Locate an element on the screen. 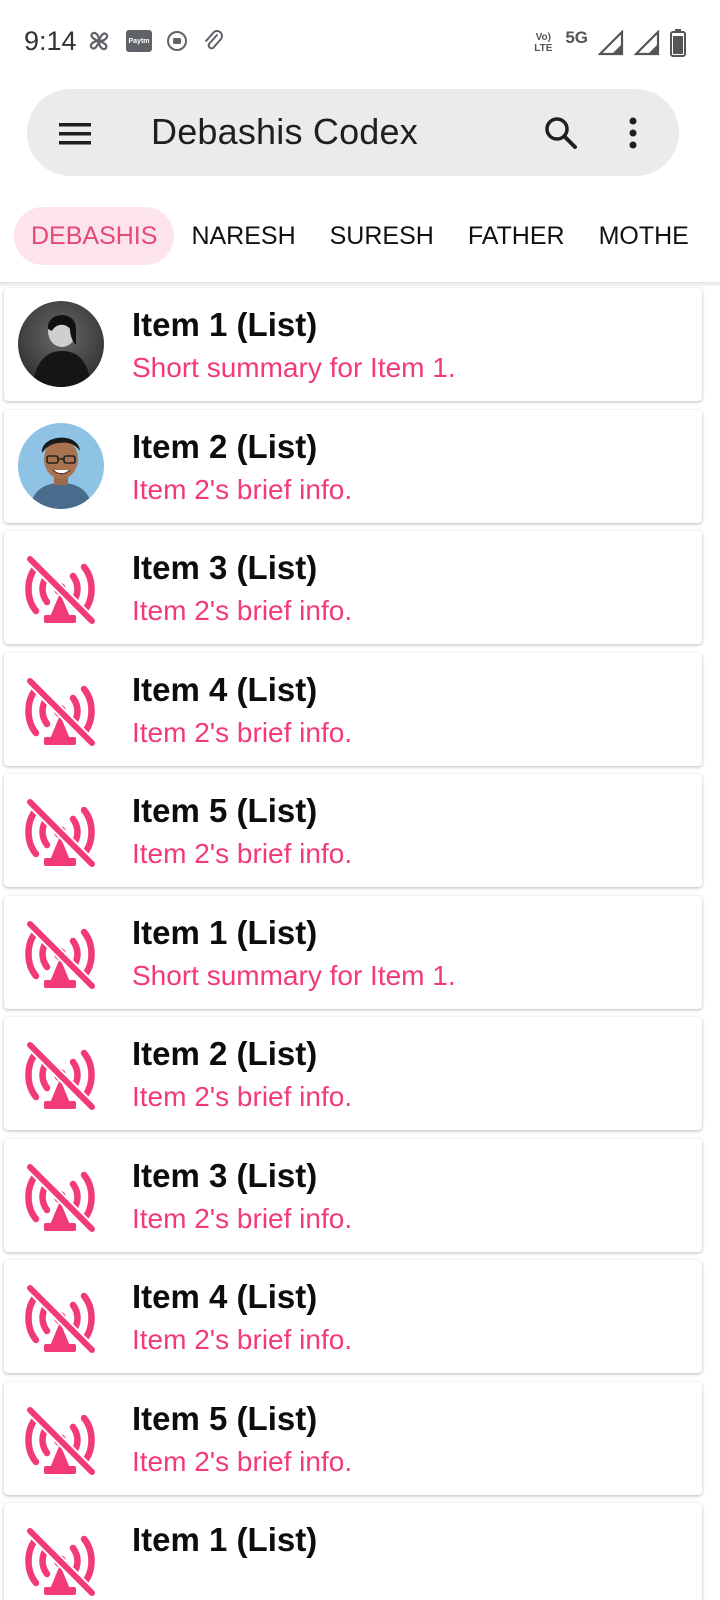 This screenshot has height=1600, width=720. tab-father: FATHER is located at coordinates (516, 236).